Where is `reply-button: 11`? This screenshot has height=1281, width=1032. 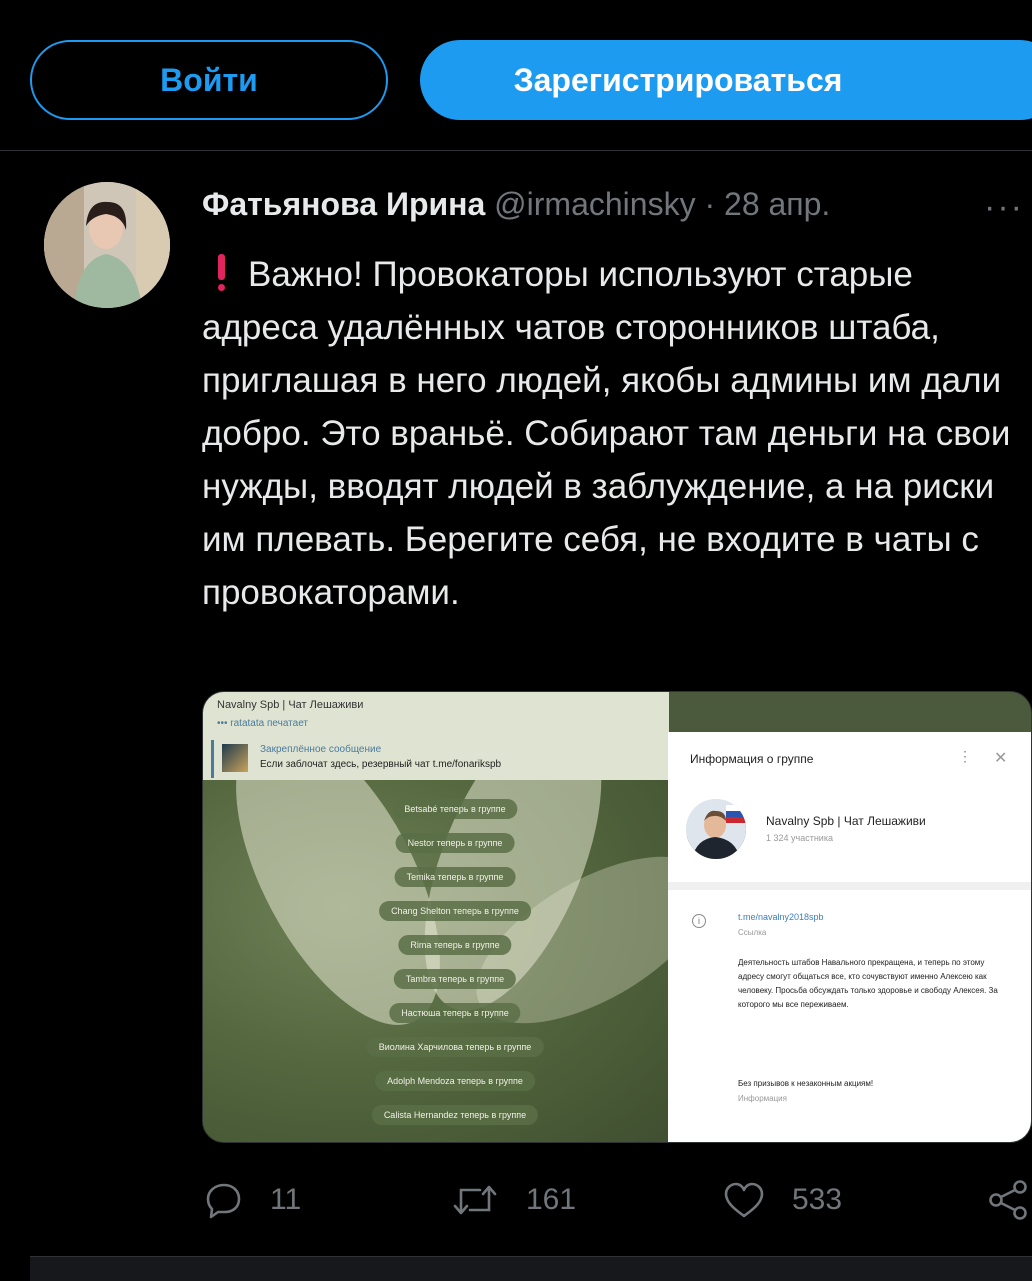
reply-button: 11 is located at coordinates (252, 1200).